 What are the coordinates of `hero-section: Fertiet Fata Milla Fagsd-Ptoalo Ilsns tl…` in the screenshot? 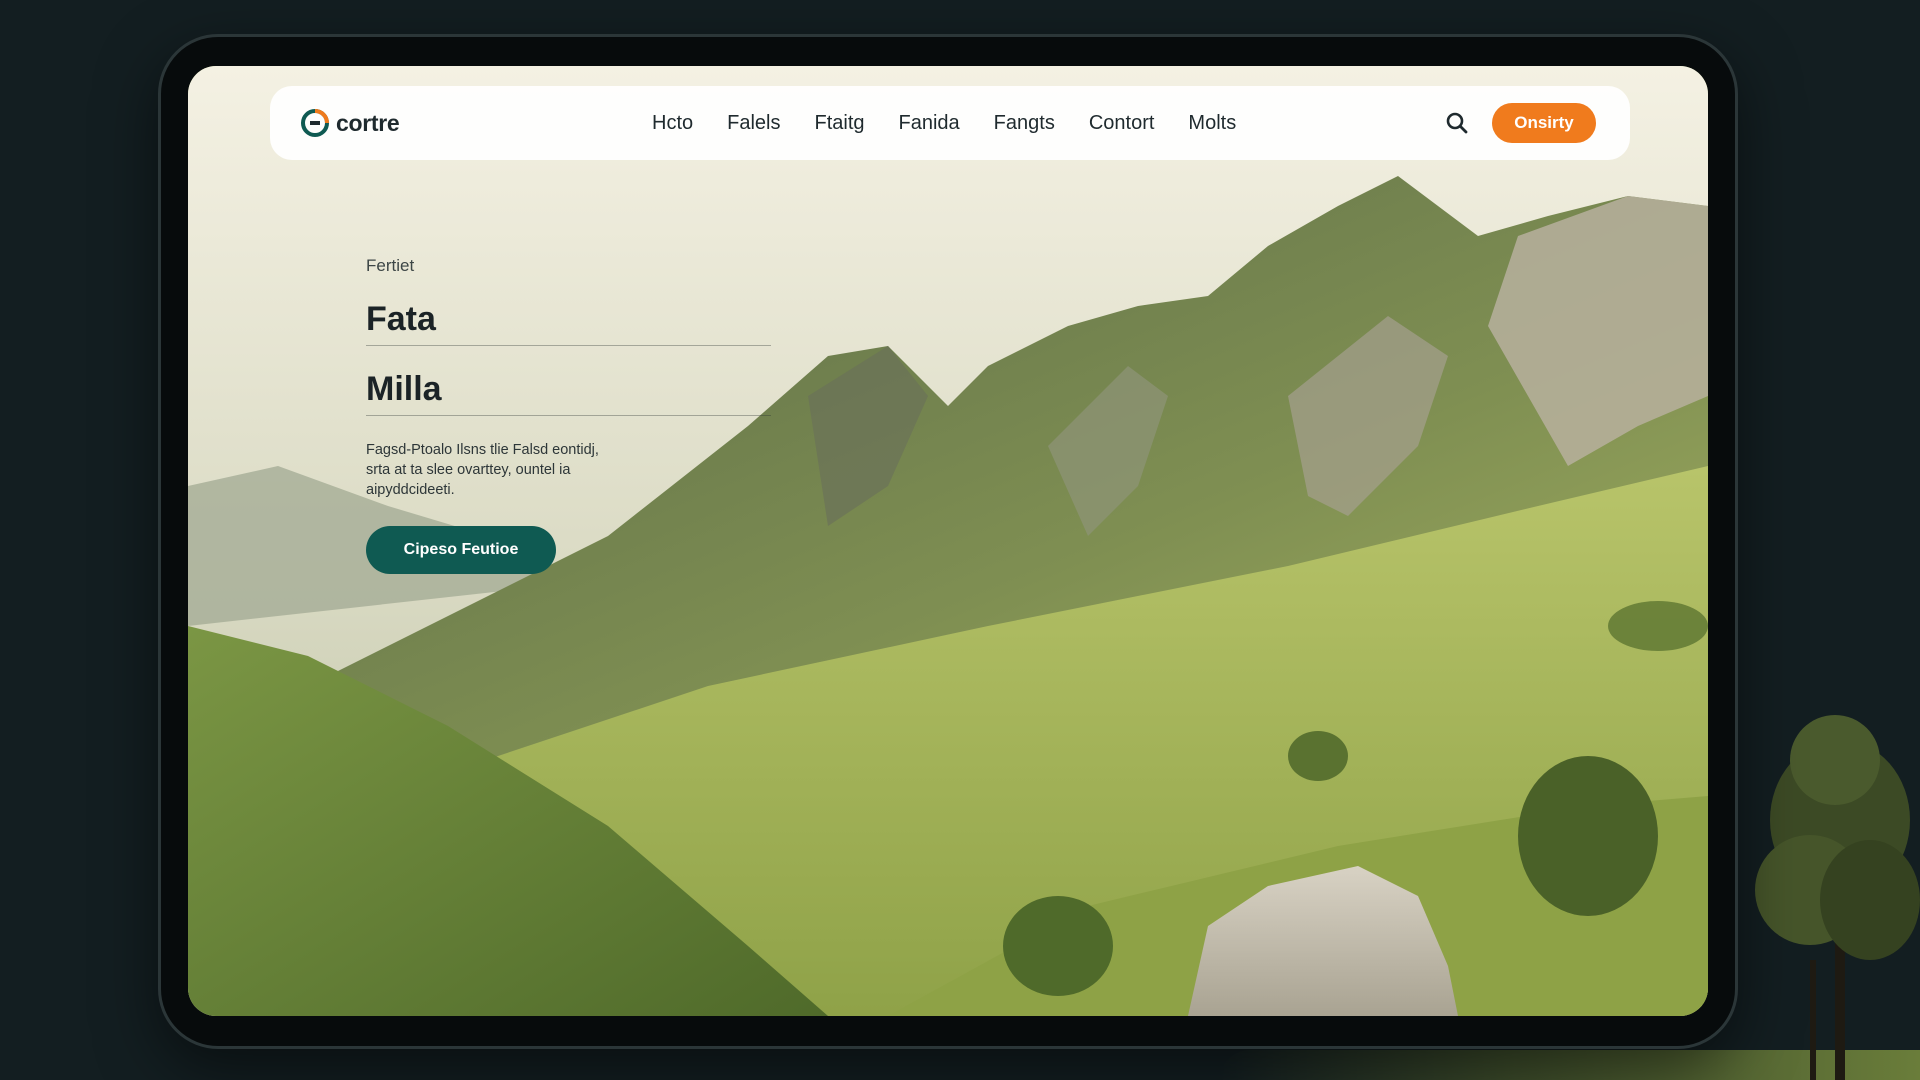 It's located at (576, 415).